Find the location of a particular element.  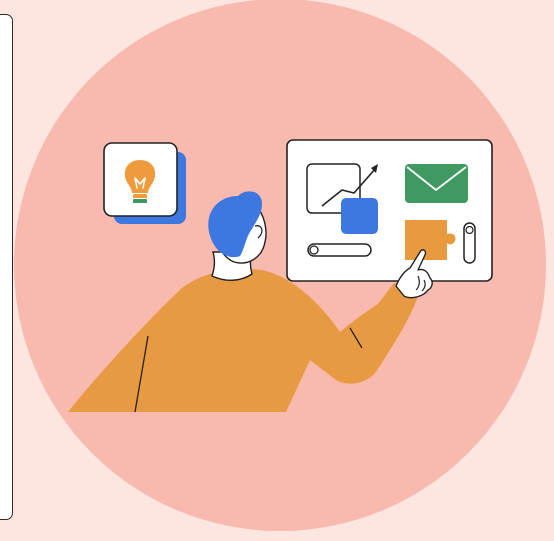

toggle-control-icon is located at coordinates (469, 243).